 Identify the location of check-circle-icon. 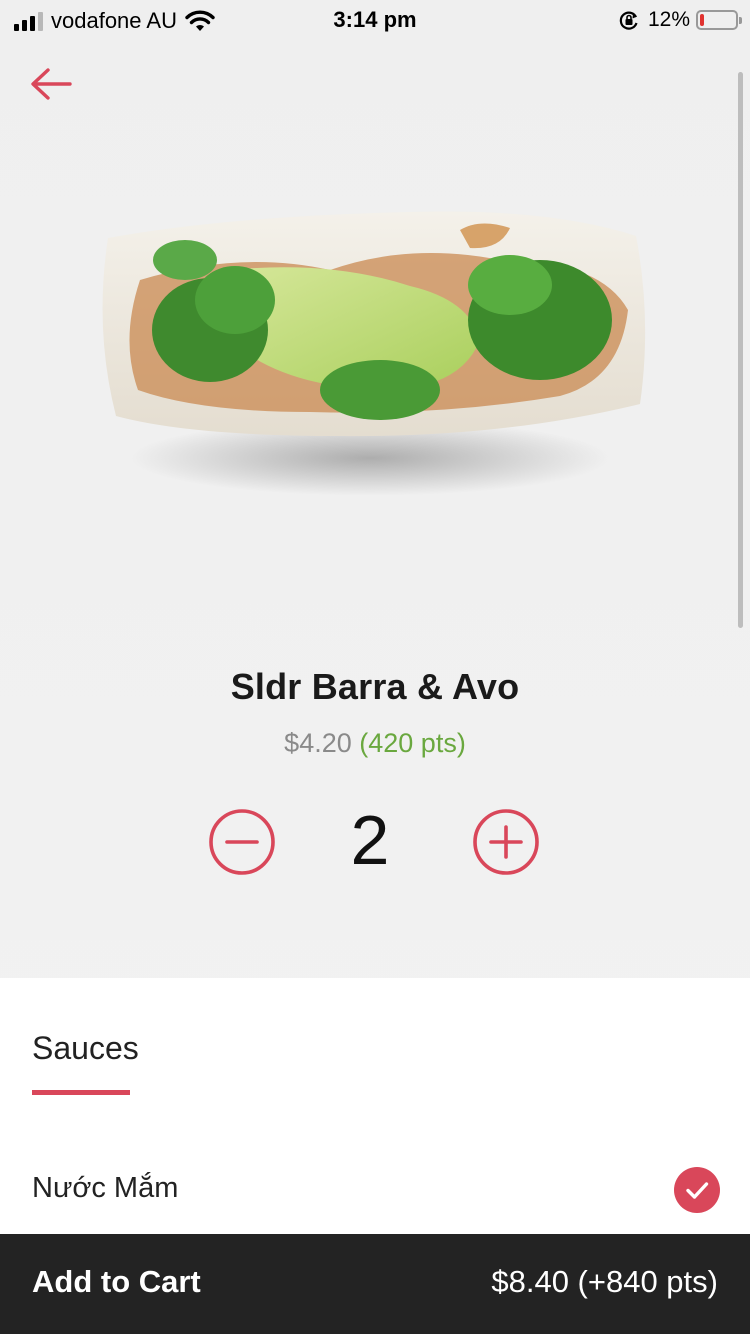
(697, 1190).